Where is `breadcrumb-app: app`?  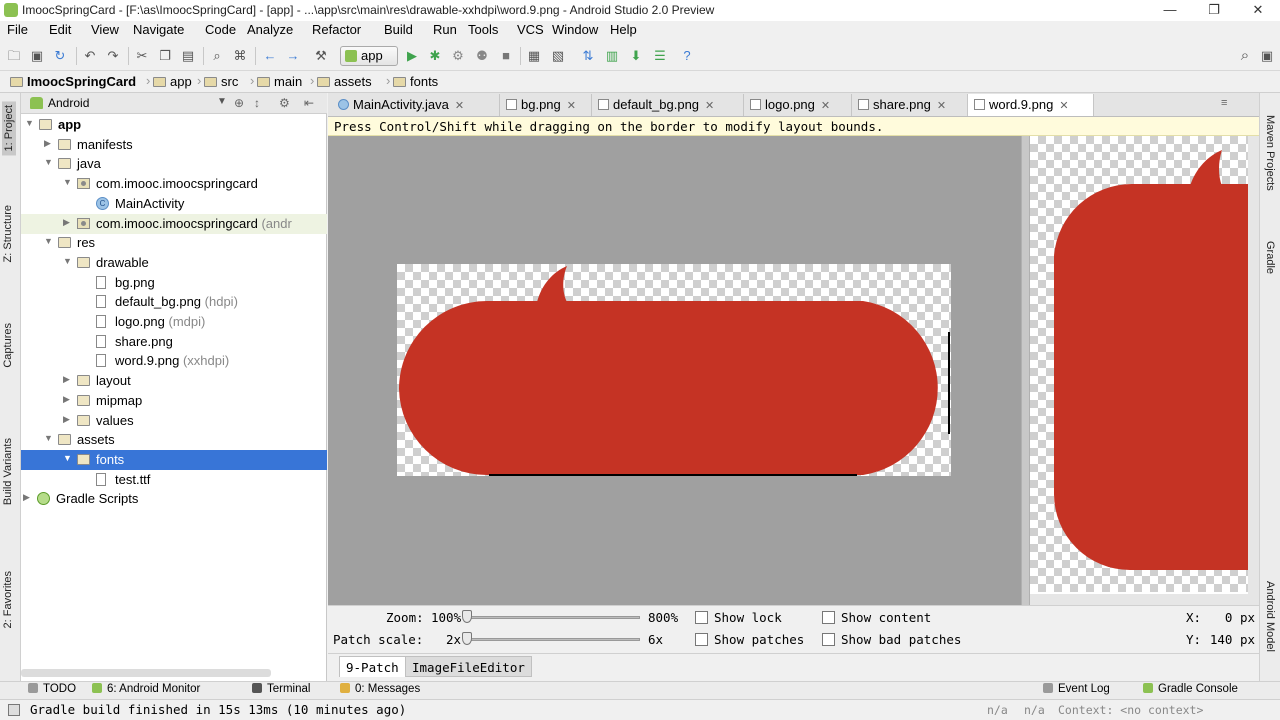
breadcrumb-app: app is located at coordinates (172, 82).